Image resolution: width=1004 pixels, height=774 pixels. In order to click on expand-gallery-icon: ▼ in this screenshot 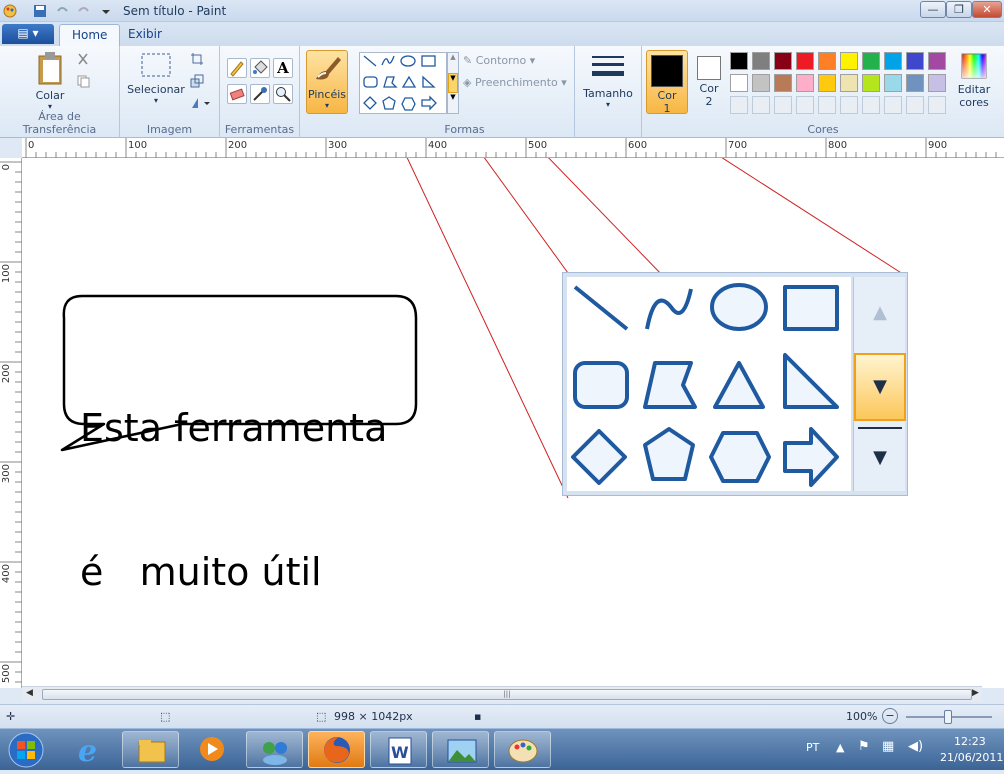, I will do `click(453, 103)`.